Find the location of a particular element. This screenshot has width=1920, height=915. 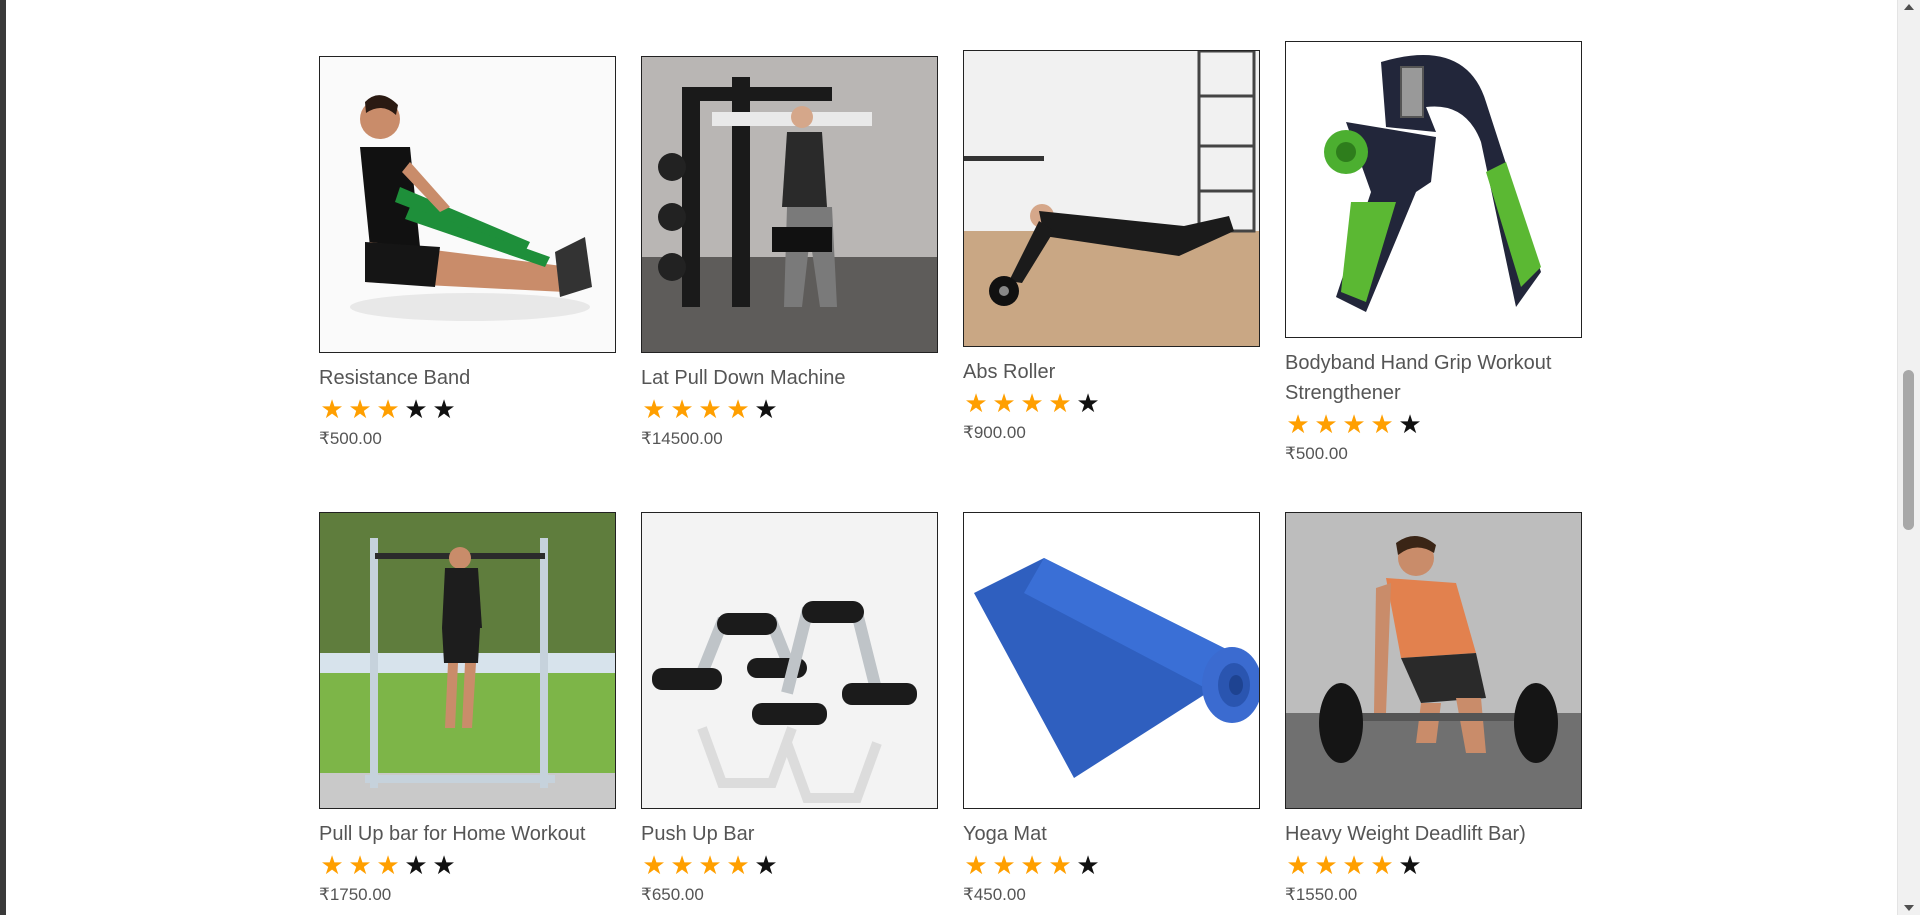

window-frame-left is located at coordinates (3, 457).